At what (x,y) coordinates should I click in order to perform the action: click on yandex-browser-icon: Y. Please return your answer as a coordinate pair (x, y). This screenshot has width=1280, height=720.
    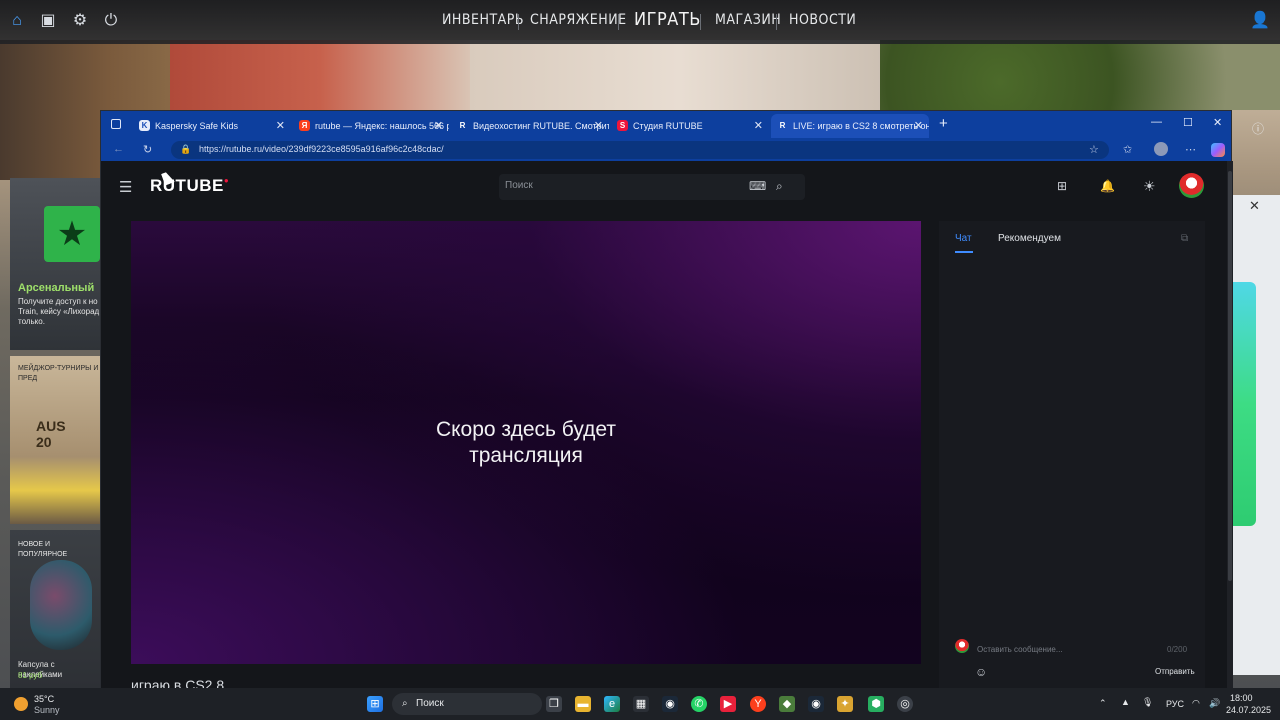
    Looking at the image, I should click on (758, 704).